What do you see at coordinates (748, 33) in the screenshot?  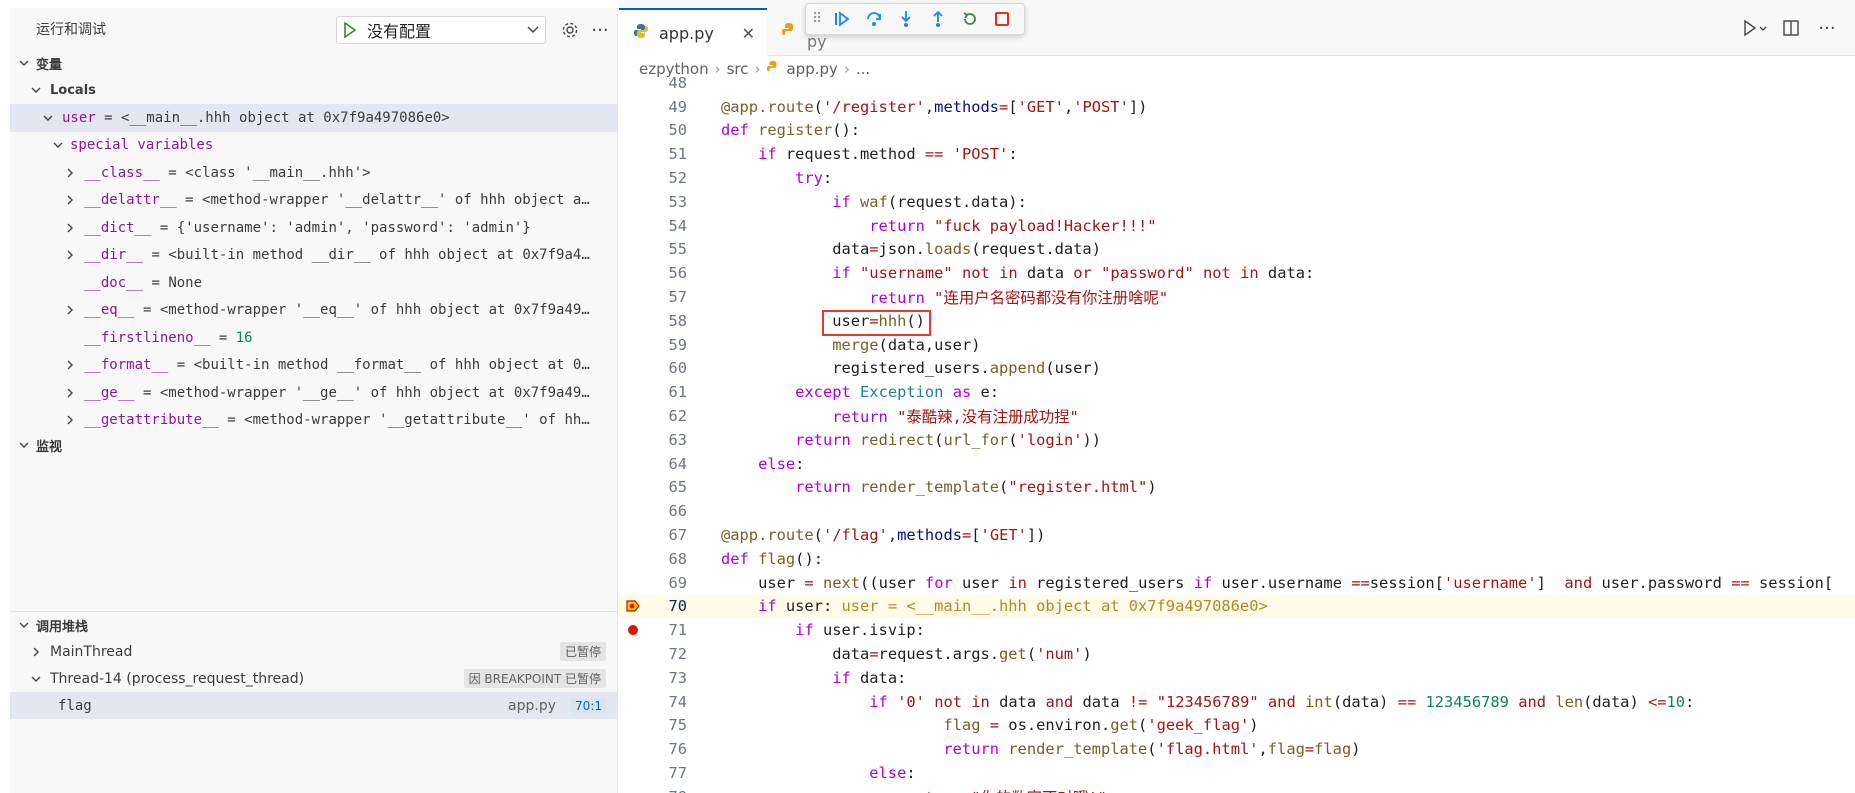 I see `close-icon: ✕` at bounding box center [748, 33].